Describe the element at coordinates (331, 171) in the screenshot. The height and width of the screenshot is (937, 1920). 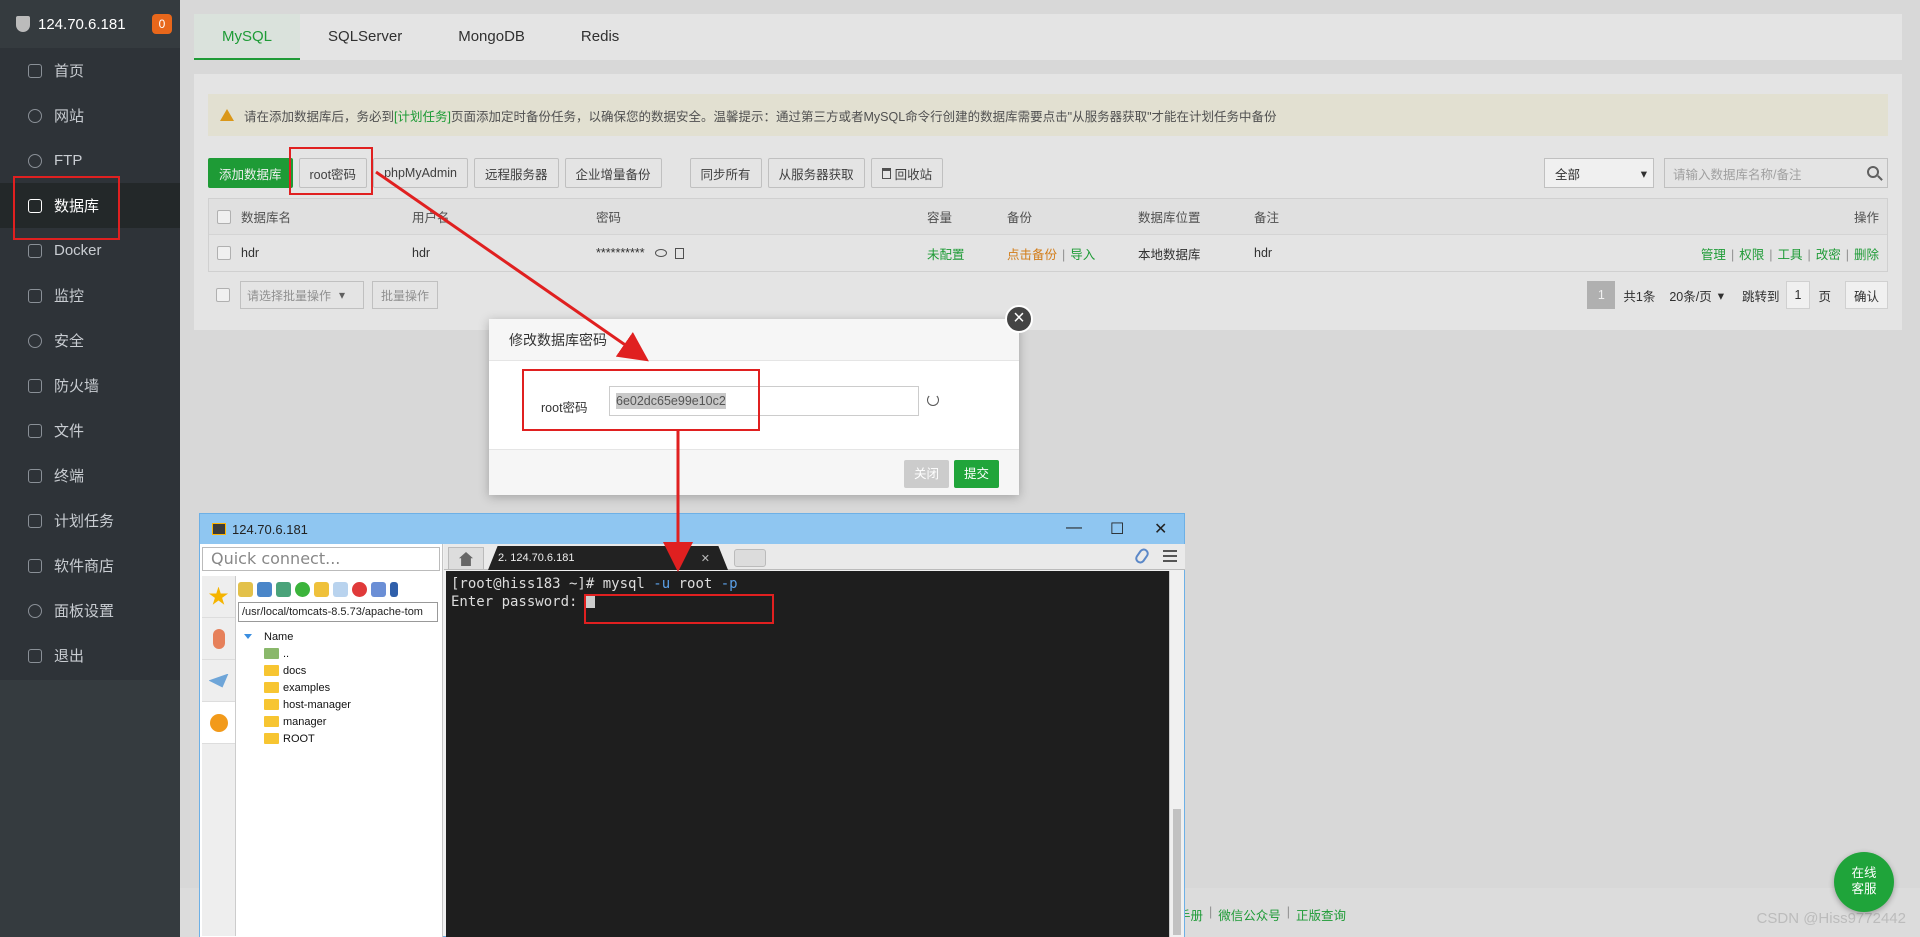
I see `annotation-box-root-button` at that location.